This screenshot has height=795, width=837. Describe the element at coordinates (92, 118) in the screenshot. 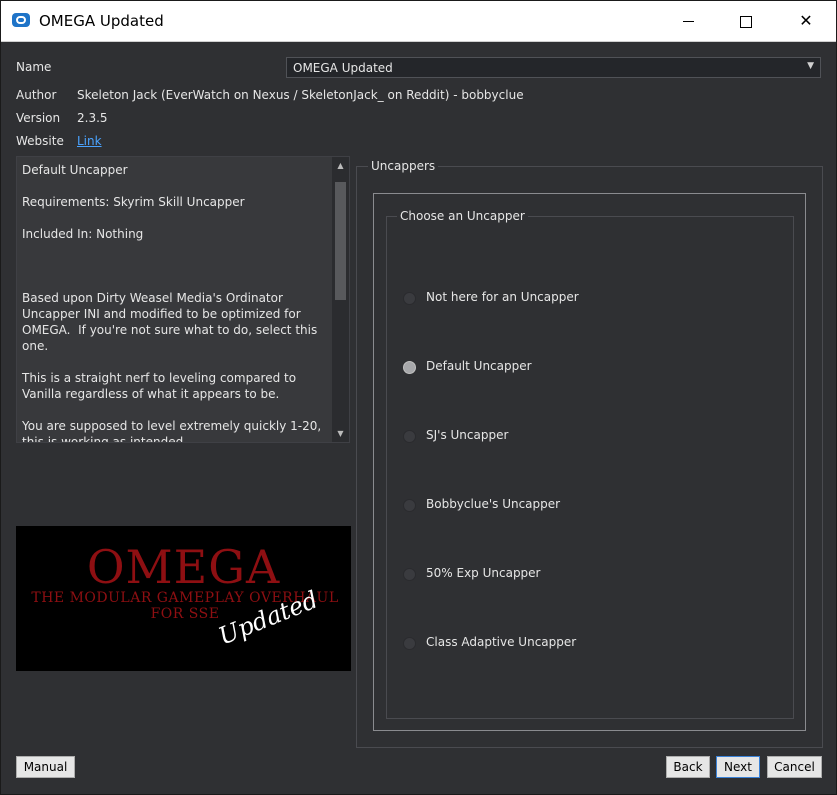

I see `version-value: 2.3.5` at that location.